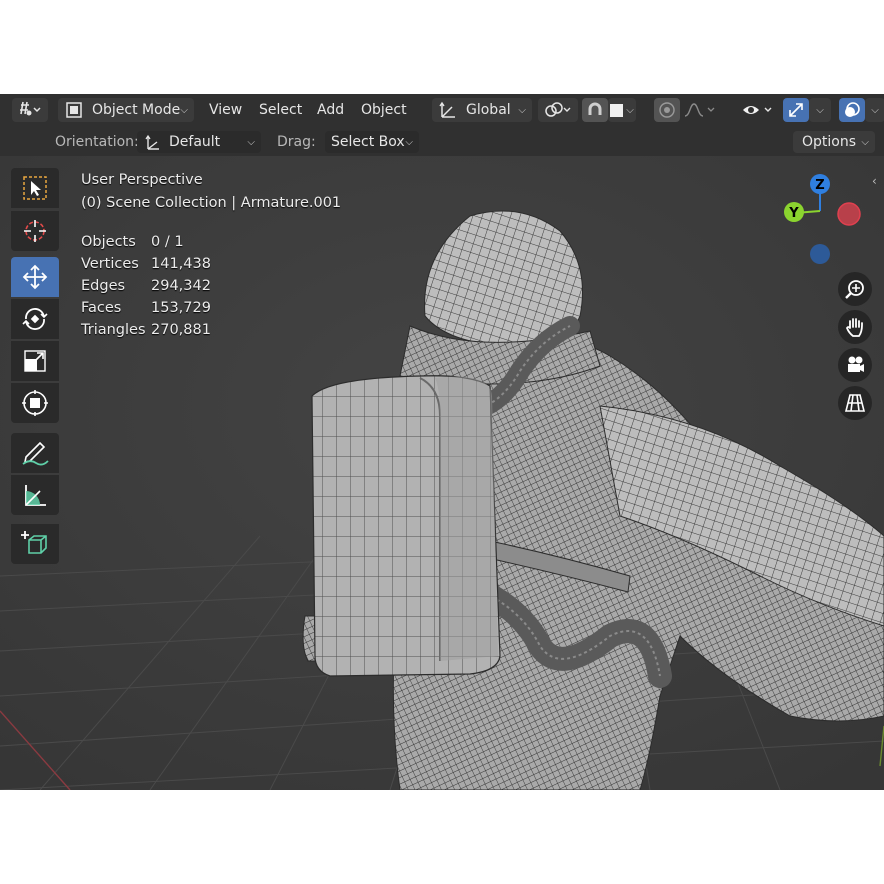 The image size is (884, 884). I want to click on visibility-dropdown, so click(758, 110).